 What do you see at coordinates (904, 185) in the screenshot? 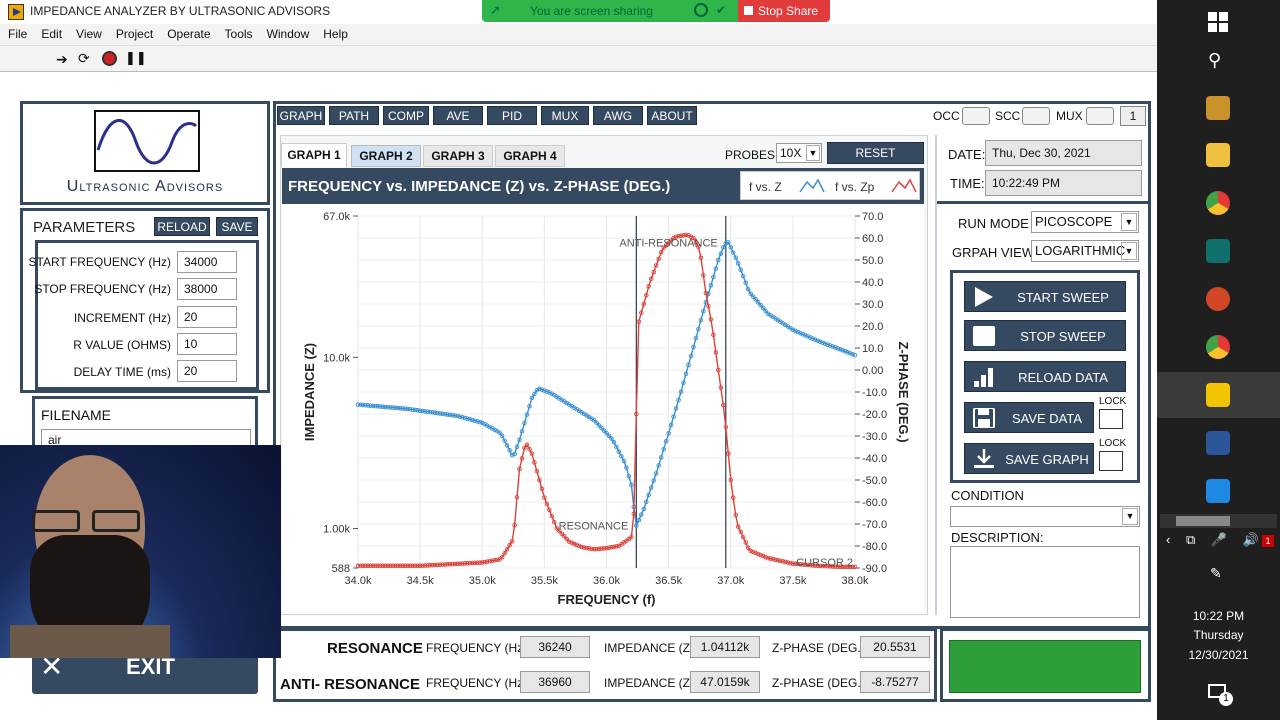
I see `legend-zp-swatch` at bounding box center [904, 185].